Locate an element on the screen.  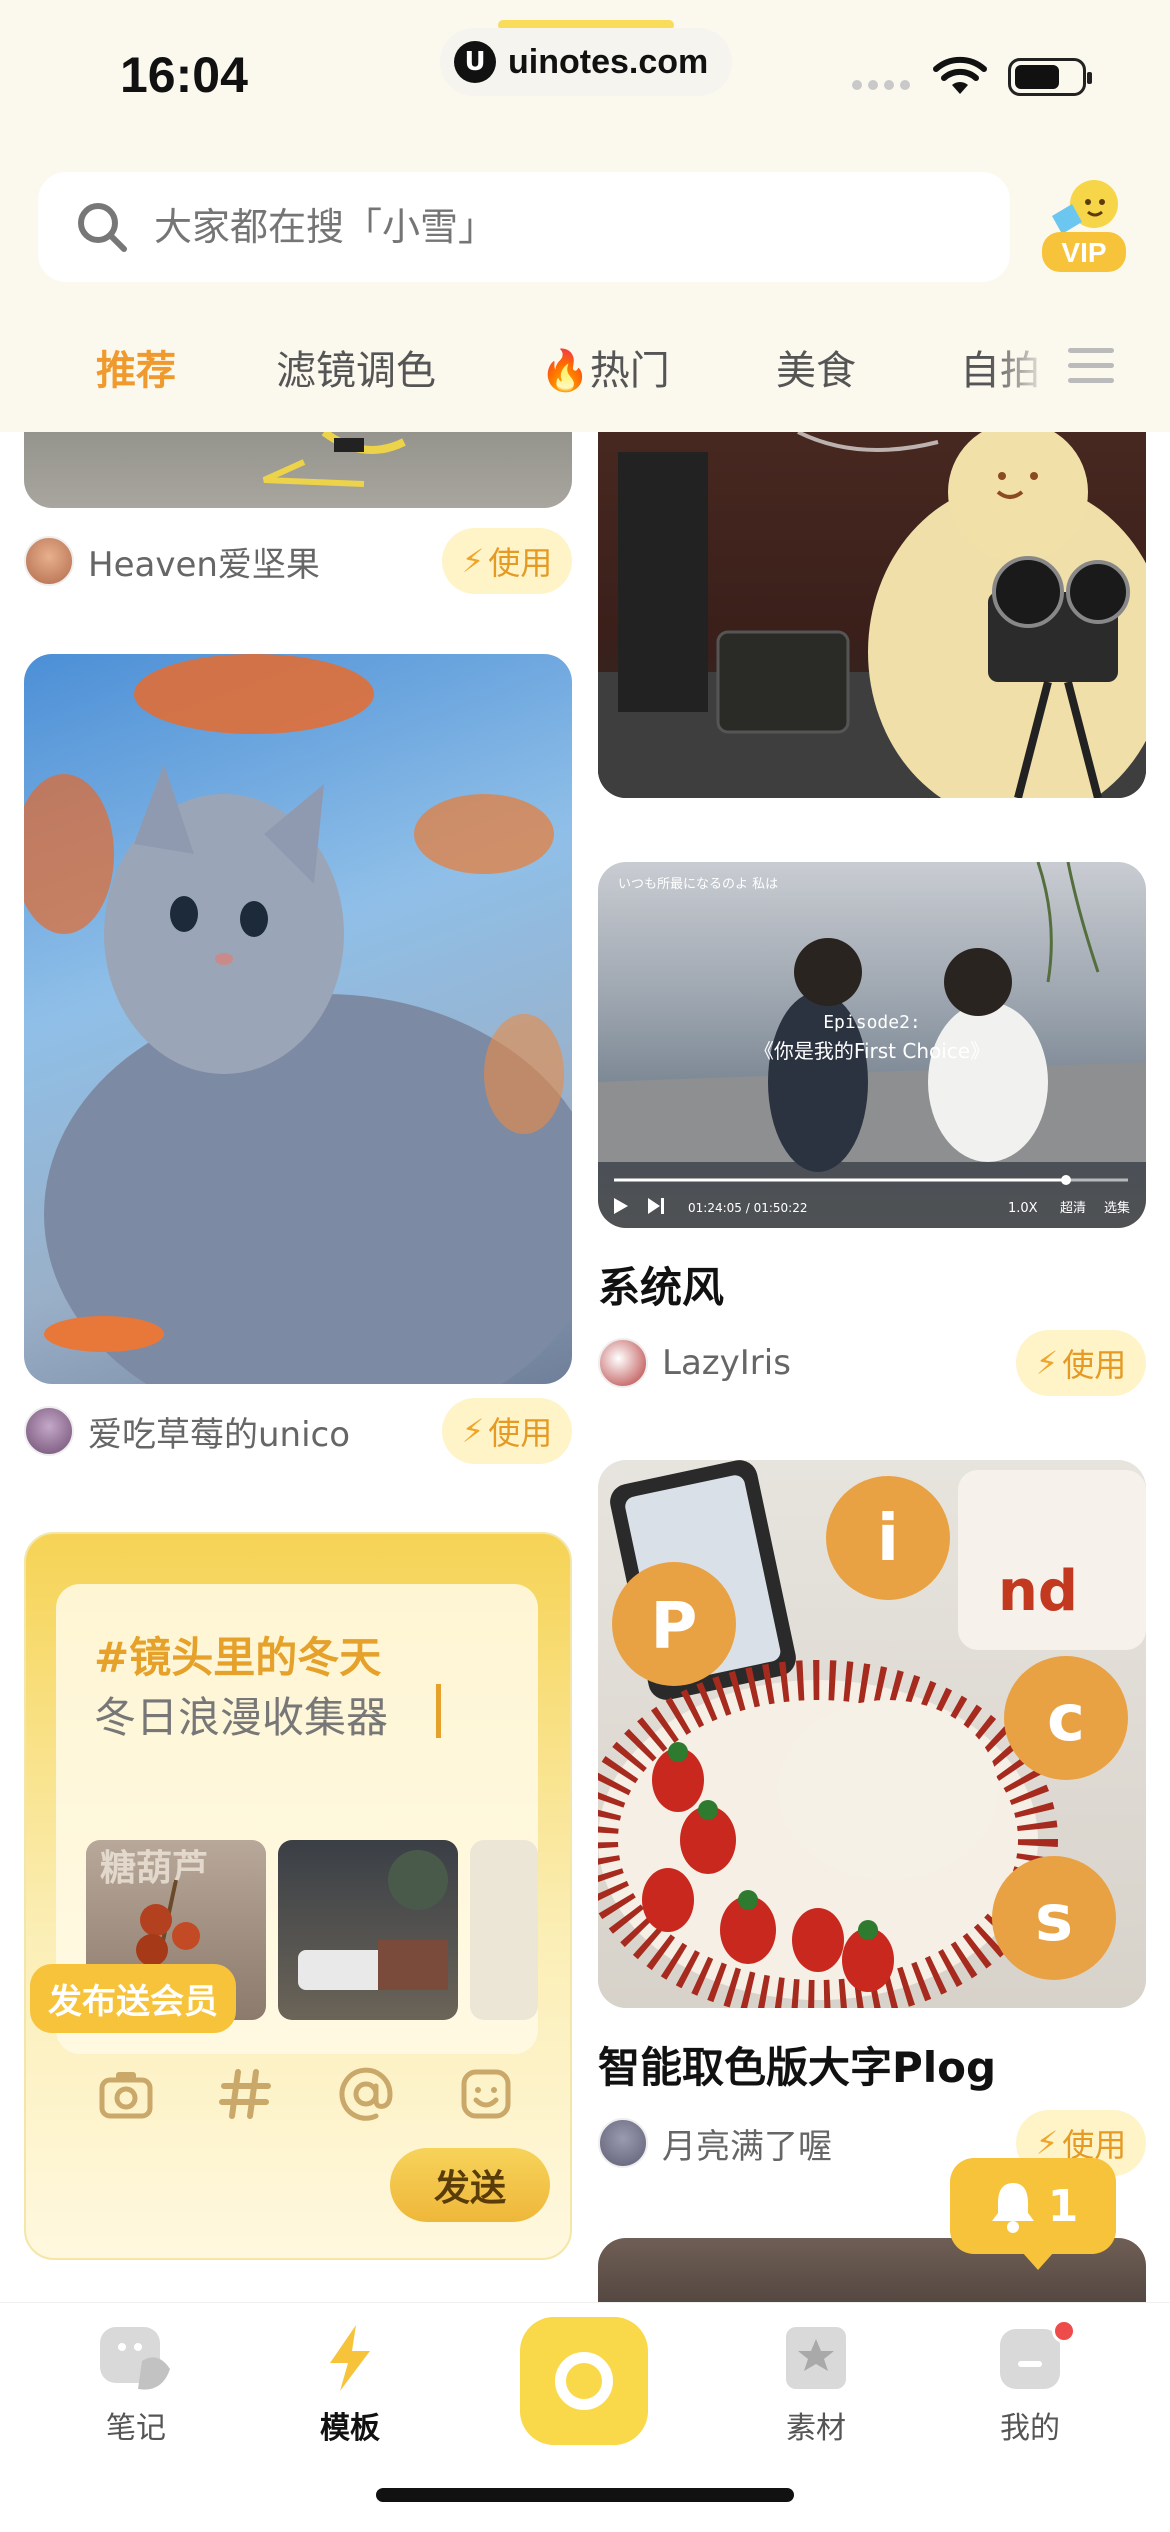
category-tabs: 推荐 滤镜调色 🔥热门 美食 自拍 is located at coordinates (585, 365).